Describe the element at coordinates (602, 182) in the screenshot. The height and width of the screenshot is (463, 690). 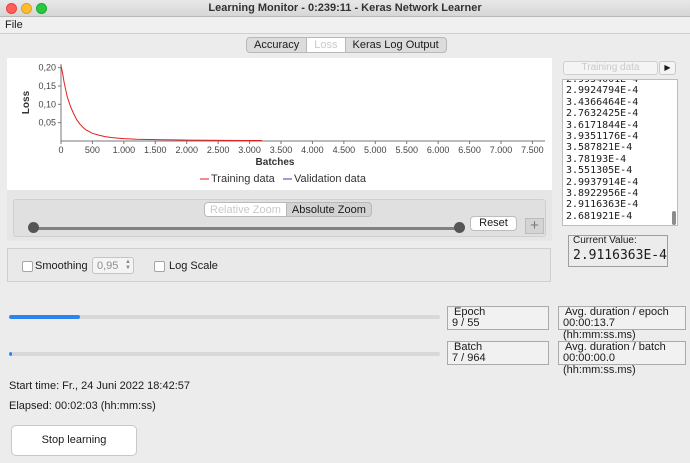
I see `log-line: 2.9937914E-4` at that location.